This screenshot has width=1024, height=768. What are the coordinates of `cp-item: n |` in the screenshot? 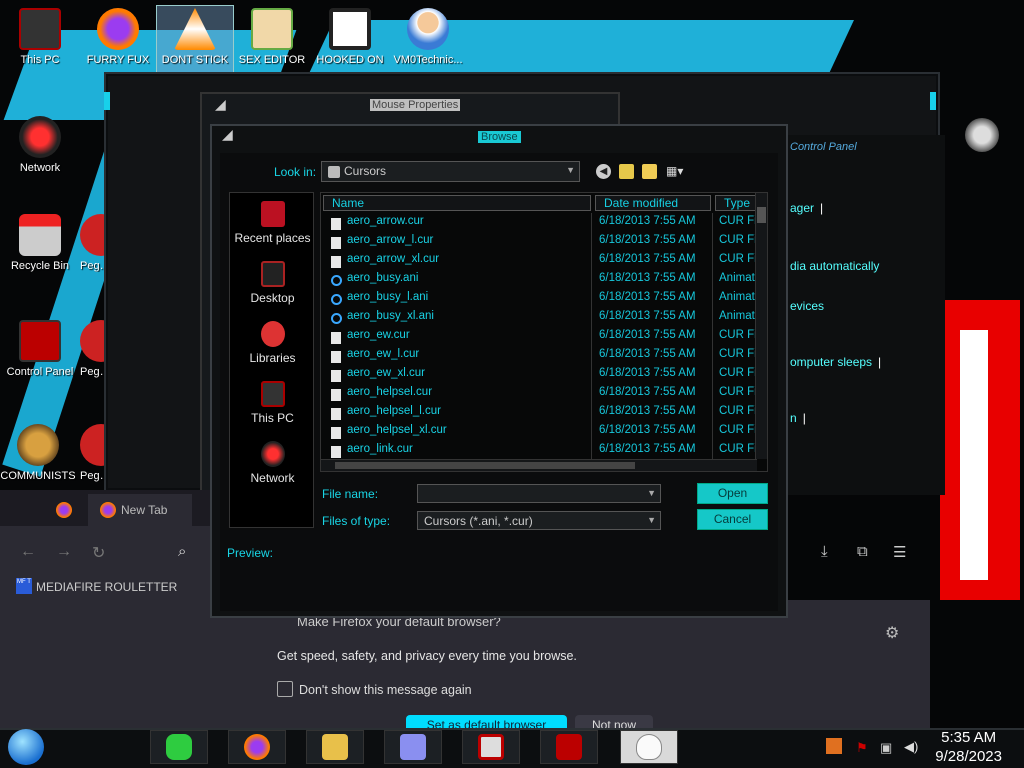 It's located at (798, 418).